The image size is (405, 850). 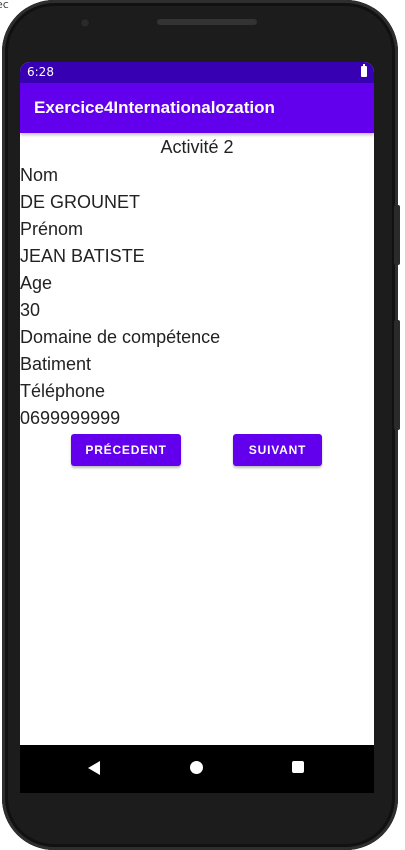 What do you see at coordinates (30, 310) in the screenshot?
I see `value-age: 30` at bounding box center [30, 310].